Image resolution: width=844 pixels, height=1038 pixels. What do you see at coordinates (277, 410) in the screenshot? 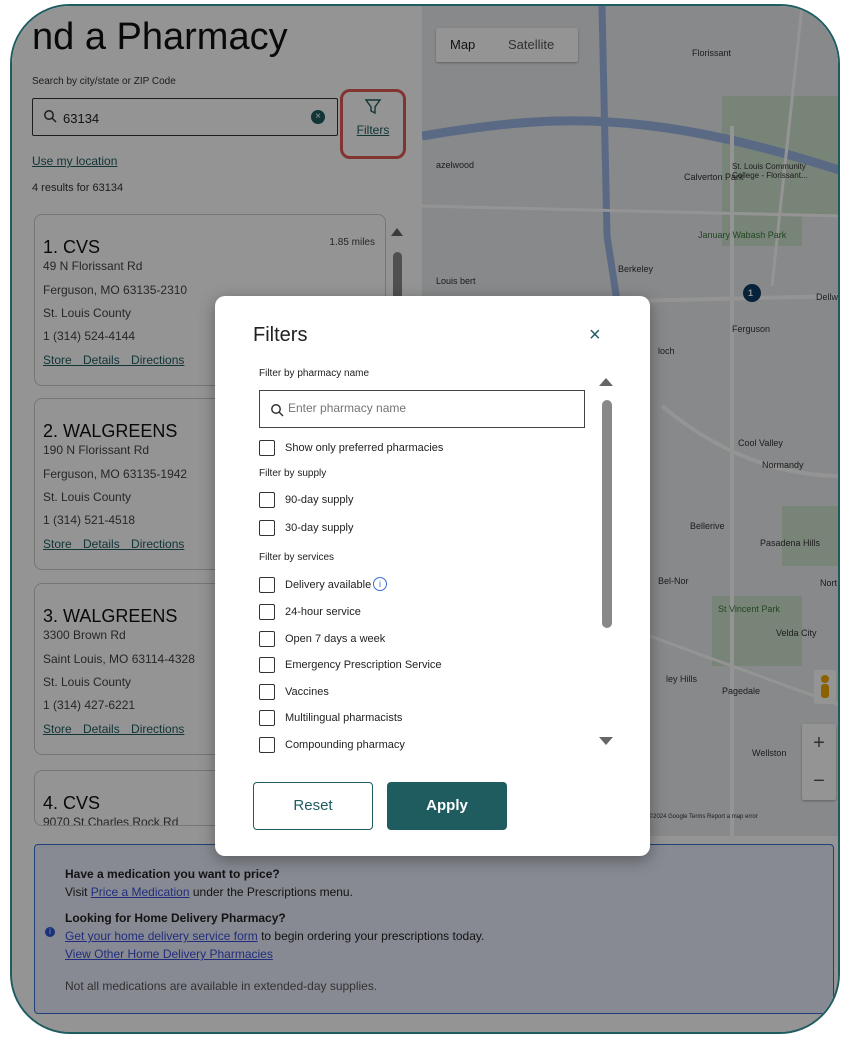
I see `search-icon` at bounding box center [277, 410].